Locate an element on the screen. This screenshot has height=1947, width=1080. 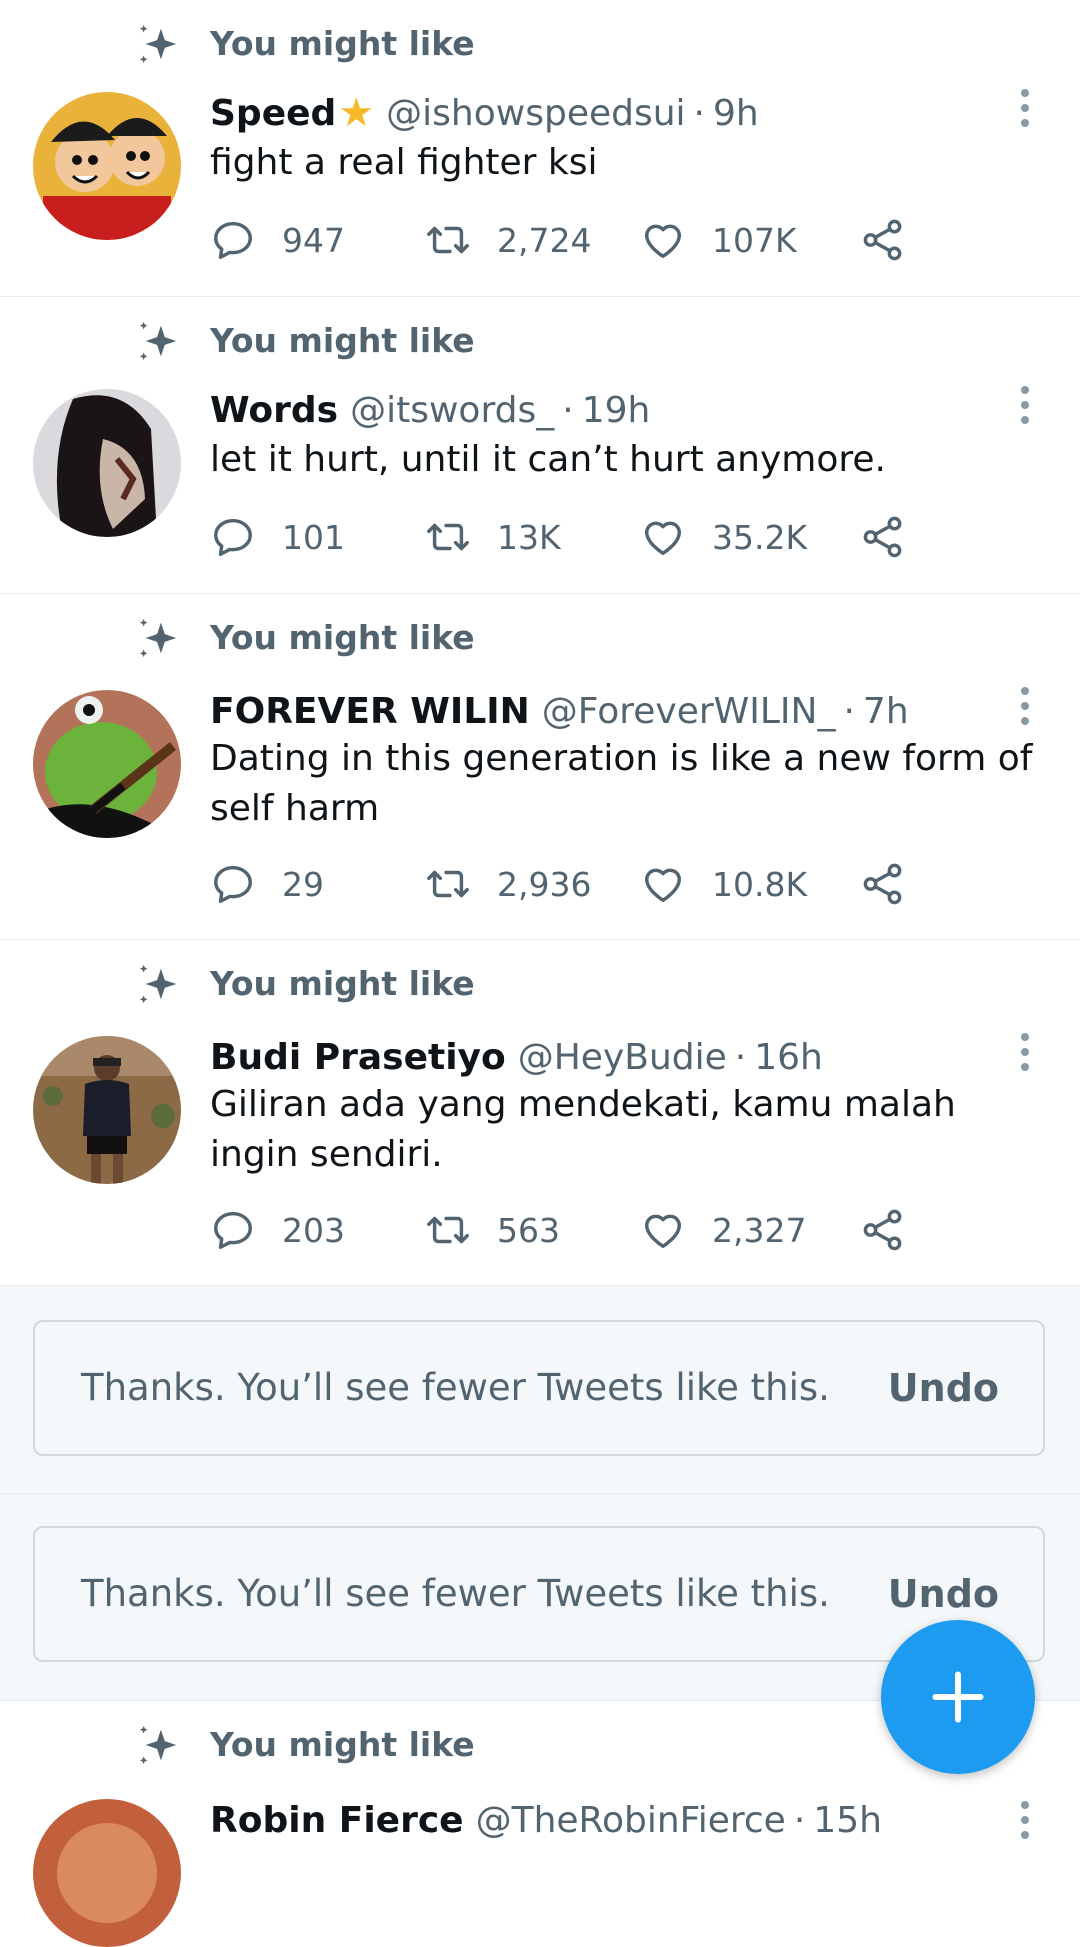
like-button: 2,327 is located at coordinates (723, 1230).